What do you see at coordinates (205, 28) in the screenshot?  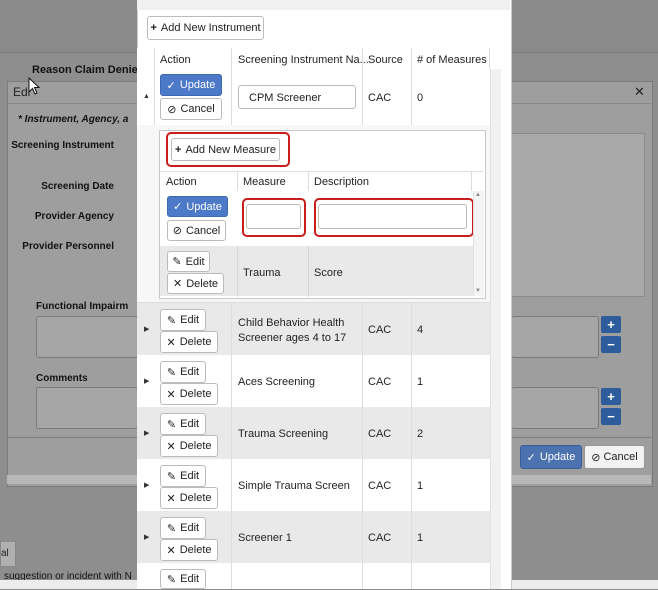 I see `add-new-instrument-button: + Add New Instrument` at bounding box center [205, 28].